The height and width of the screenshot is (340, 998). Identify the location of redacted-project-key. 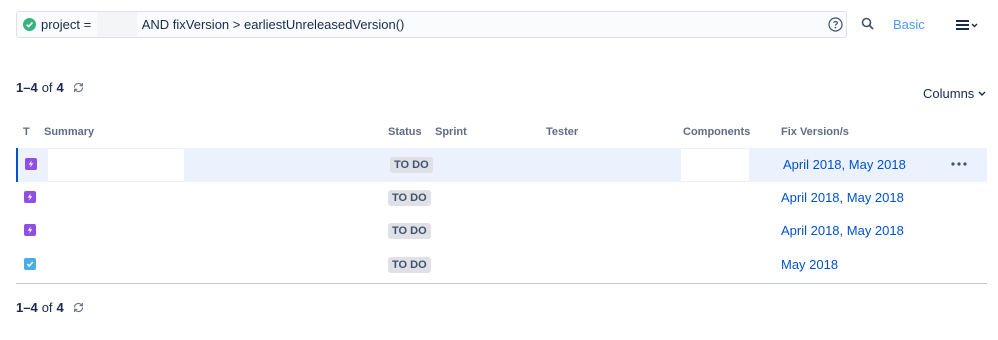
(116, 24).